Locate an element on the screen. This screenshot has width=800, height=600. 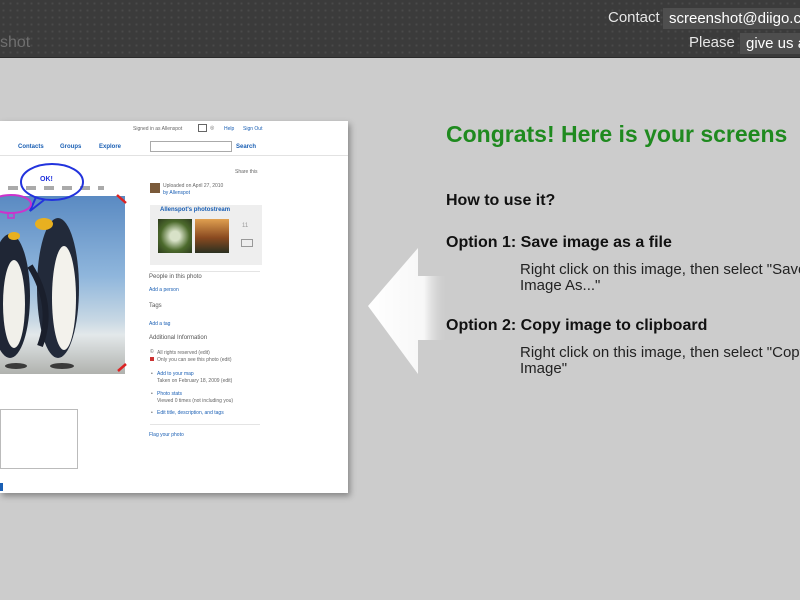
arrow-left-icon is located at coordinates (408, 311).